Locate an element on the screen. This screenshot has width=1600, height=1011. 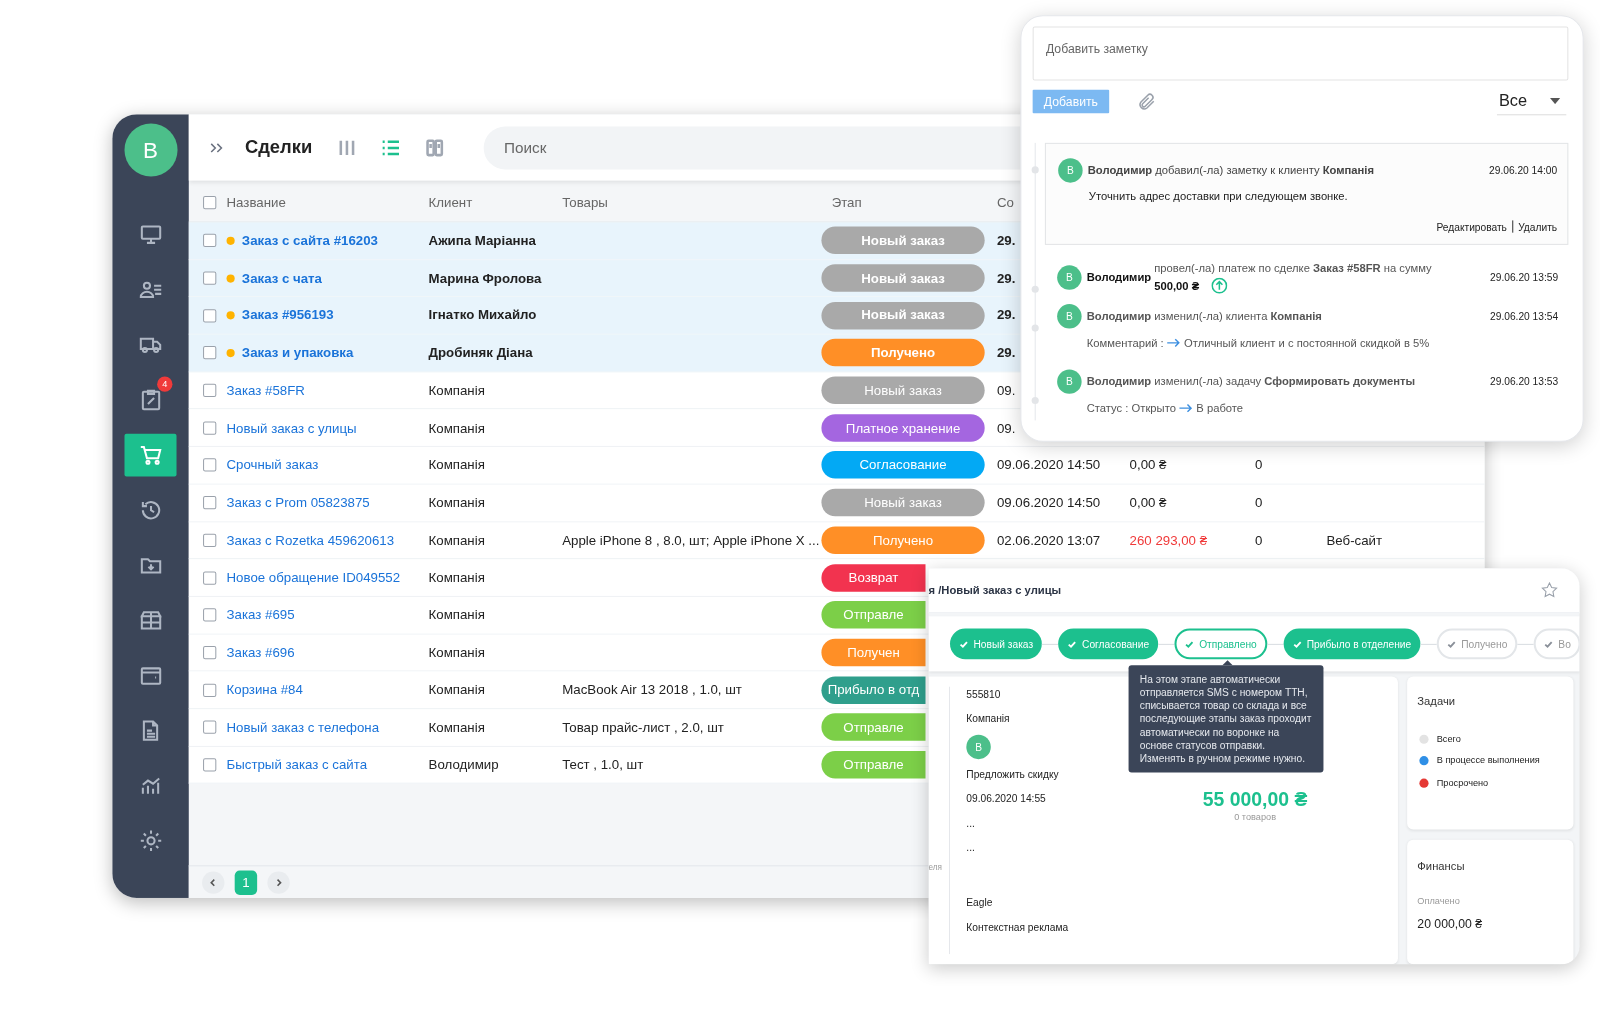
field-label: Оплачено is located at coordinates (1439, 901).